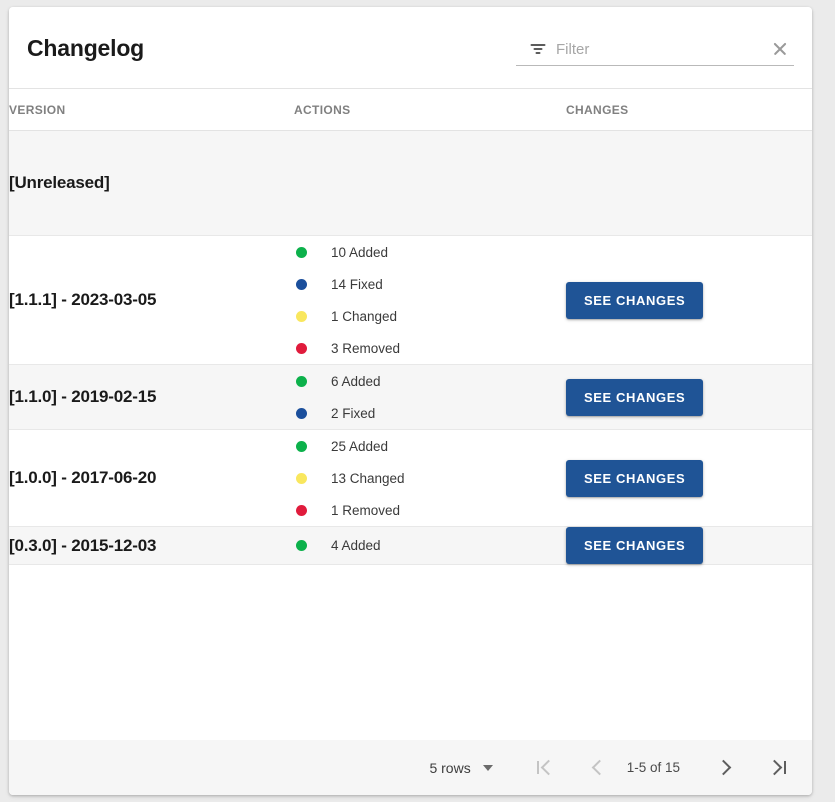 The height and width of the screenshot is (802, 835). I want to click on actions-cell: 25 Added 13 Changed 1 Removed, so click(430, 478).